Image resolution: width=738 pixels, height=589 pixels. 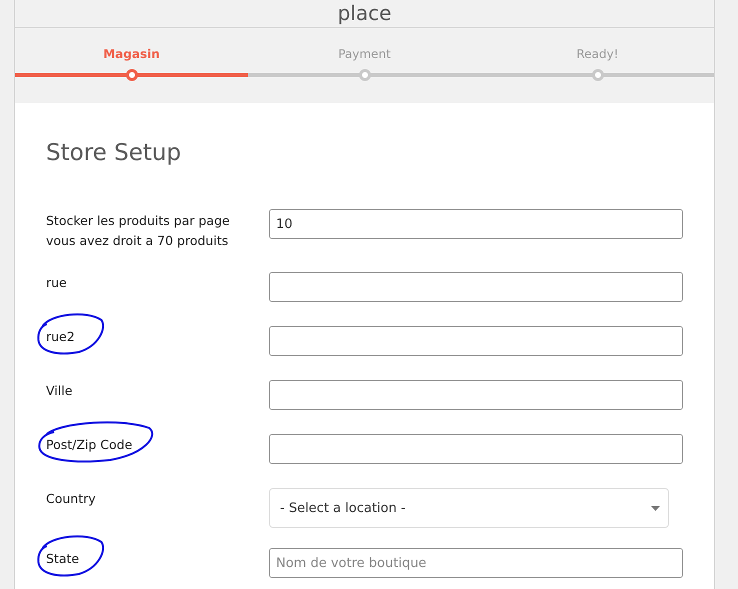 What do you see at coordinates (476, 563) in the screenshot?
I see `input-field: Nom de votre boutique` at bounding box center [476, 563].